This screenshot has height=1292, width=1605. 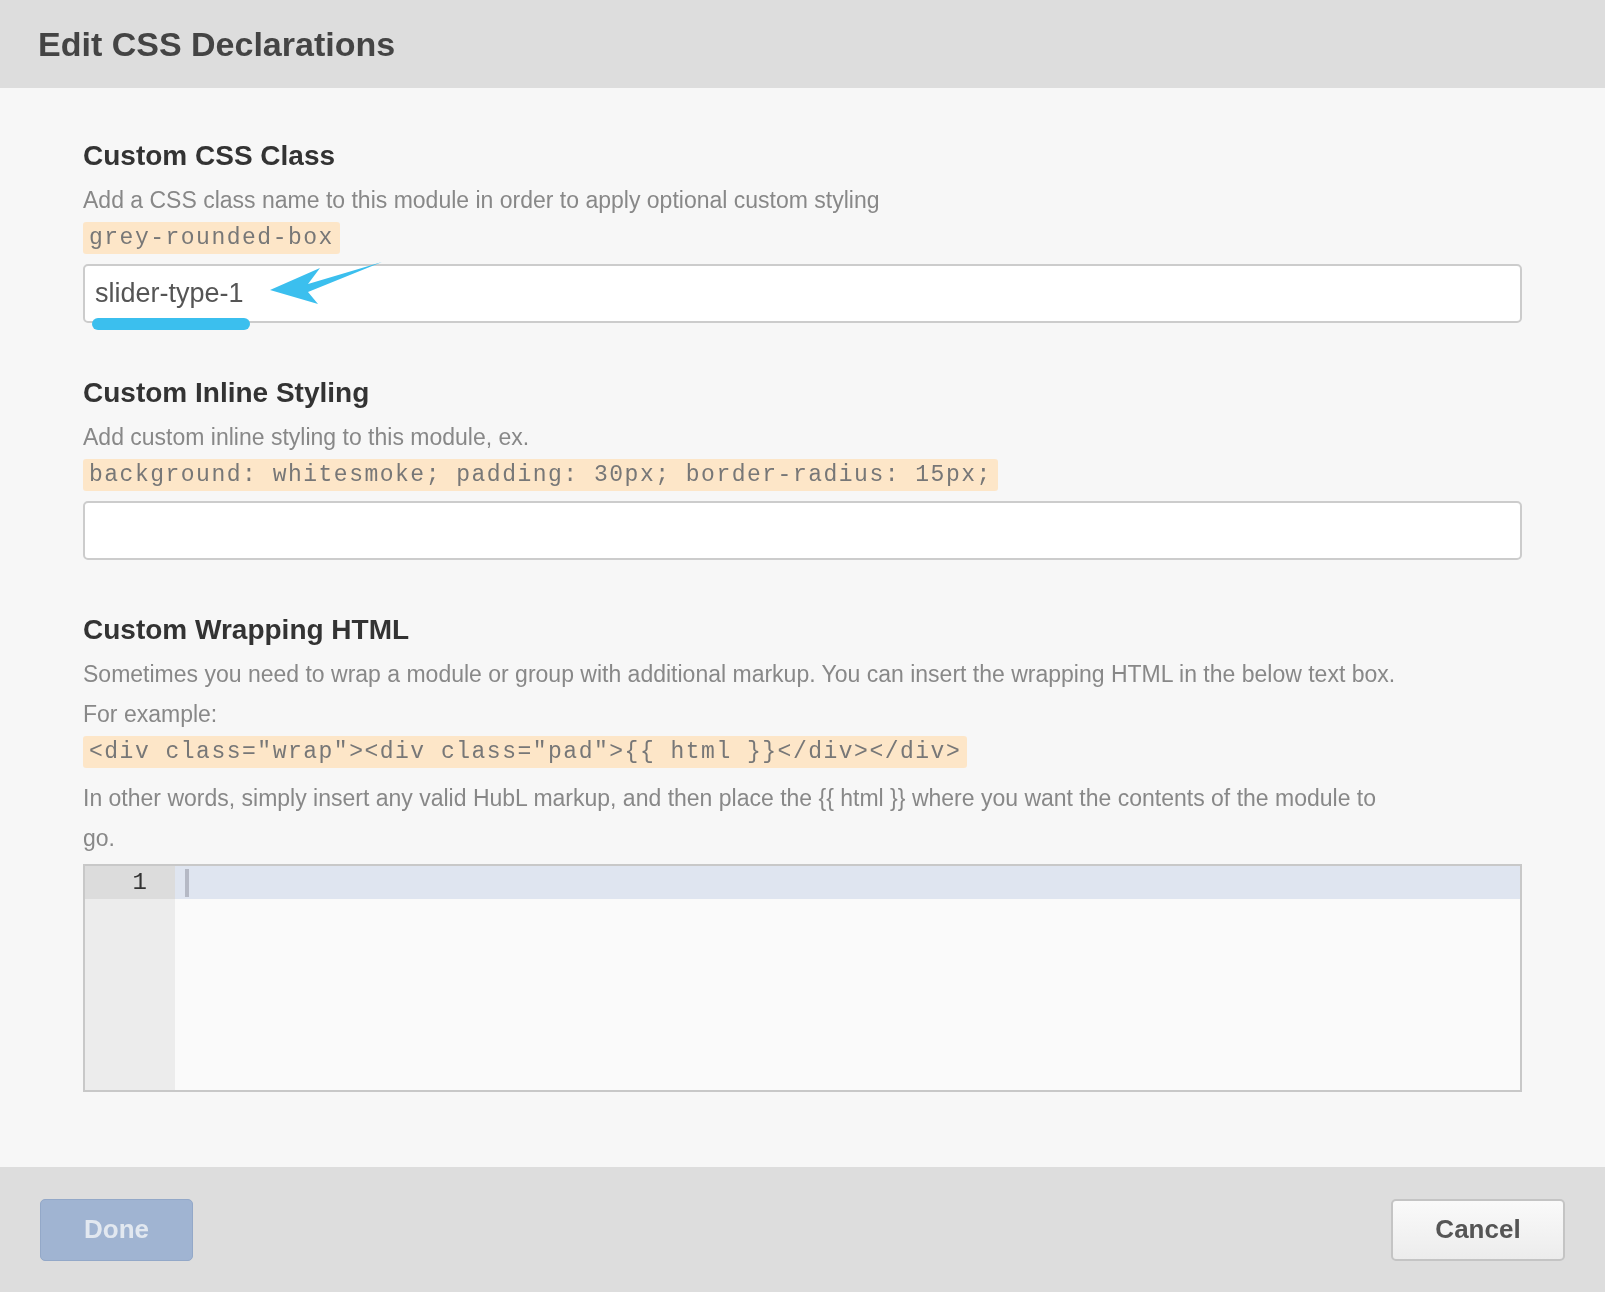 I want to click on code-example: grey-rounded-box, so click(x=211, y=238).